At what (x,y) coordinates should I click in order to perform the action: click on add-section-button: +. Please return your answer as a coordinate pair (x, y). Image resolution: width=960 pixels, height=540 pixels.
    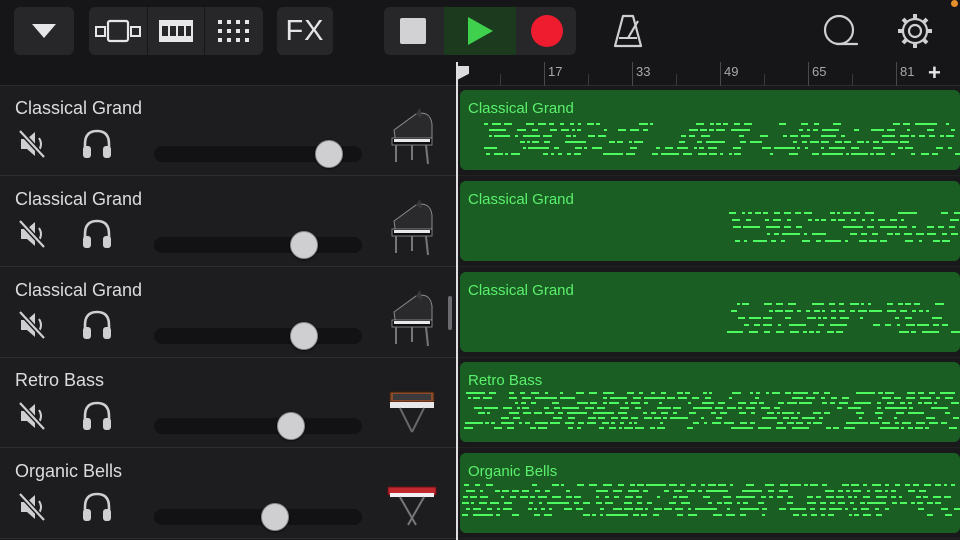
    Looking at the image, I should click on (934, 74).